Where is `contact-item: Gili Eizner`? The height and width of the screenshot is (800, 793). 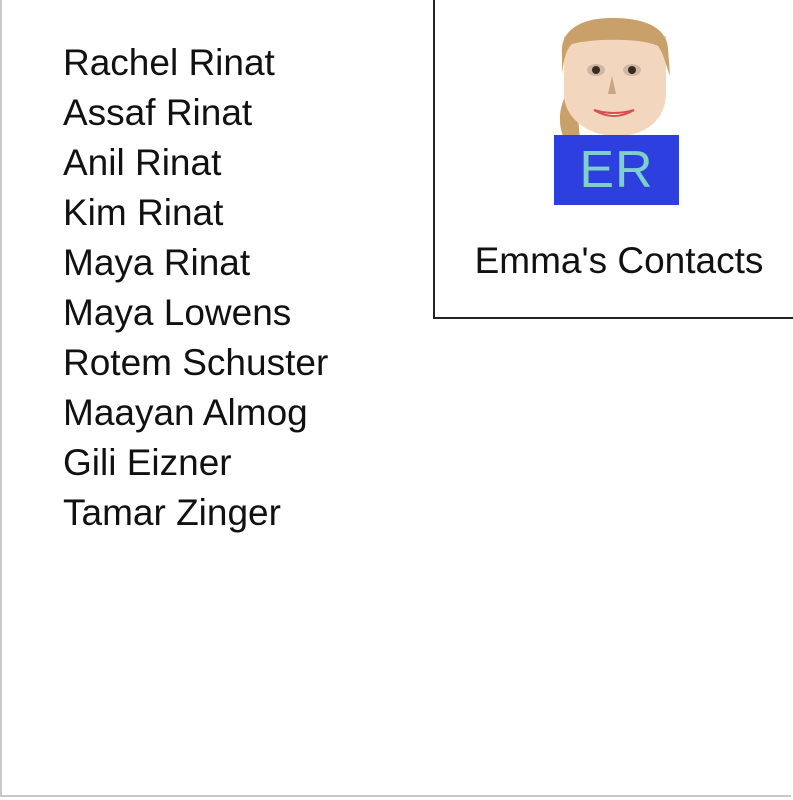 contact-item: Gili Eizner is located at coordinates (195, 463).